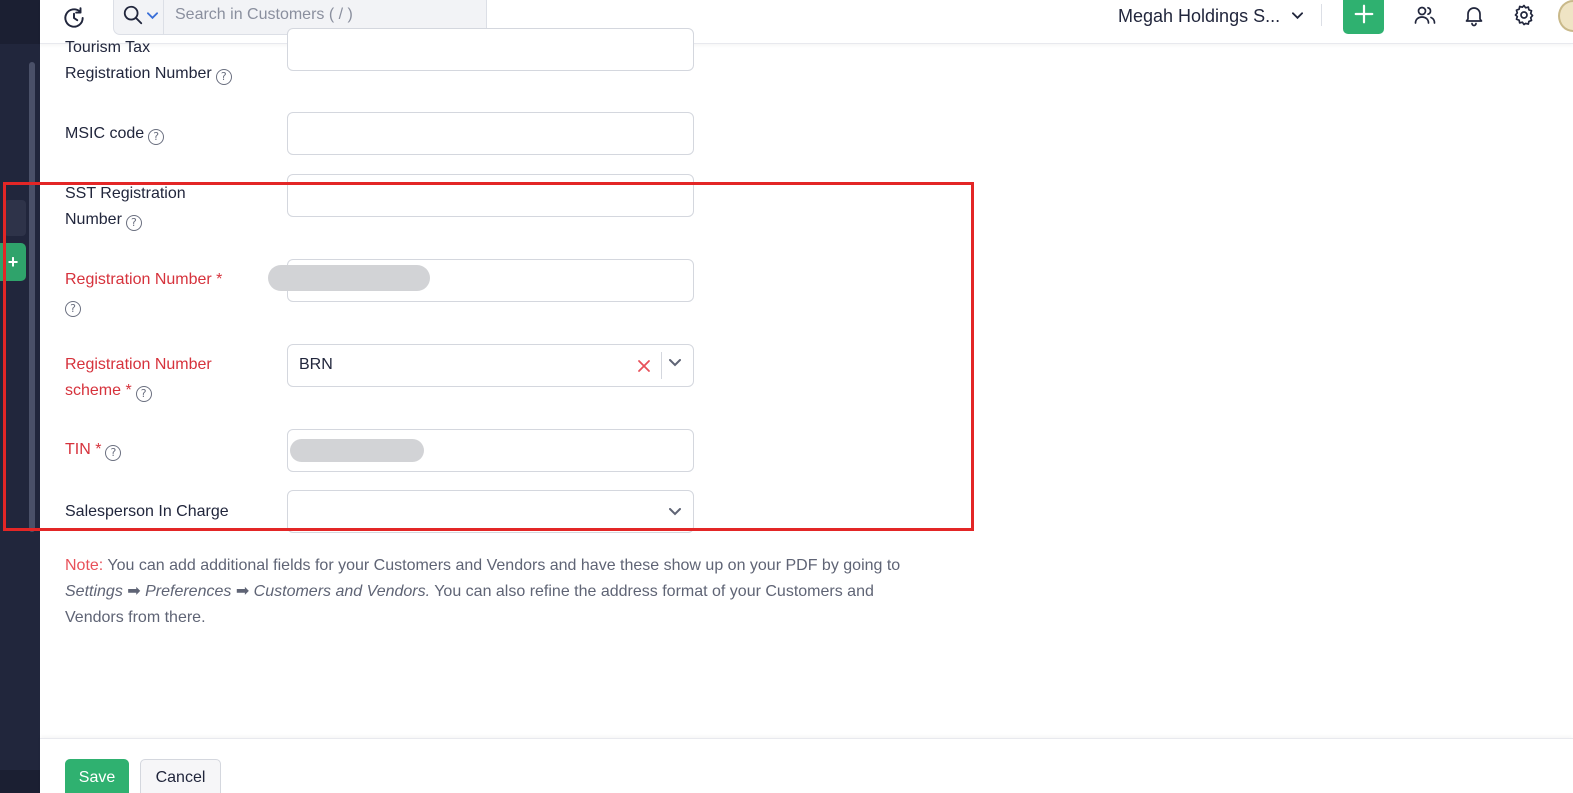 The width and height of the screenshot is (1573, 793). What do you see at coordinates (342, 591) in the screenshot?
I see `customers-vendors-link: Customers and Vendors.` at bounding box center [342, 591].